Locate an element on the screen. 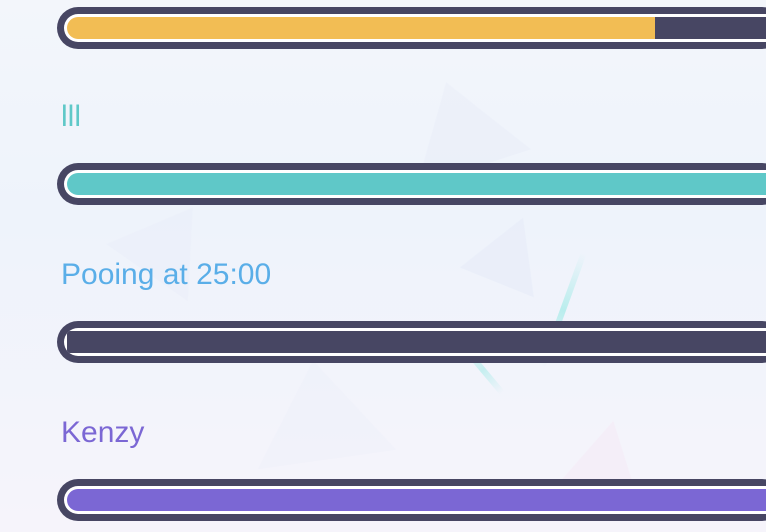 The image size is (766, 532). progress-label: Pooing at 25:00 is located at coordinates (166, 274).